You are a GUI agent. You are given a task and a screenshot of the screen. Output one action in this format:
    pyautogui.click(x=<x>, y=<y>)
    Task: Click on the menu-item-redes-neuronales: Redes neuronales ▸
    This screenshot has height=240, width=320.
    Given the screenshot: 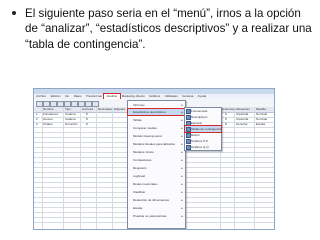 What is the action you would take?
    pyautogui.click(x=156, y=184)
    